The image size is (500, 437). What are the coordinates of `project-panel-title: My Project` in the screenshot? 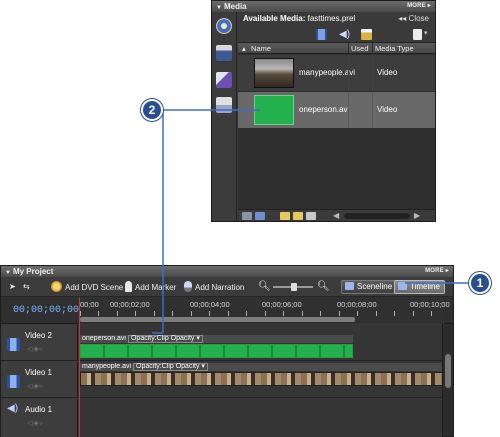 It's located at (33, 271).